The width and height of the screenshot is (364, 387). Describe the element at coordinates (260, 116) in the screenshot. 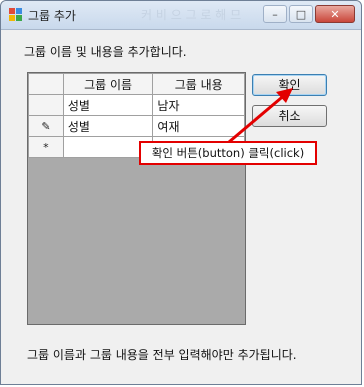

I see `annotation-arrow-icon` at that location.